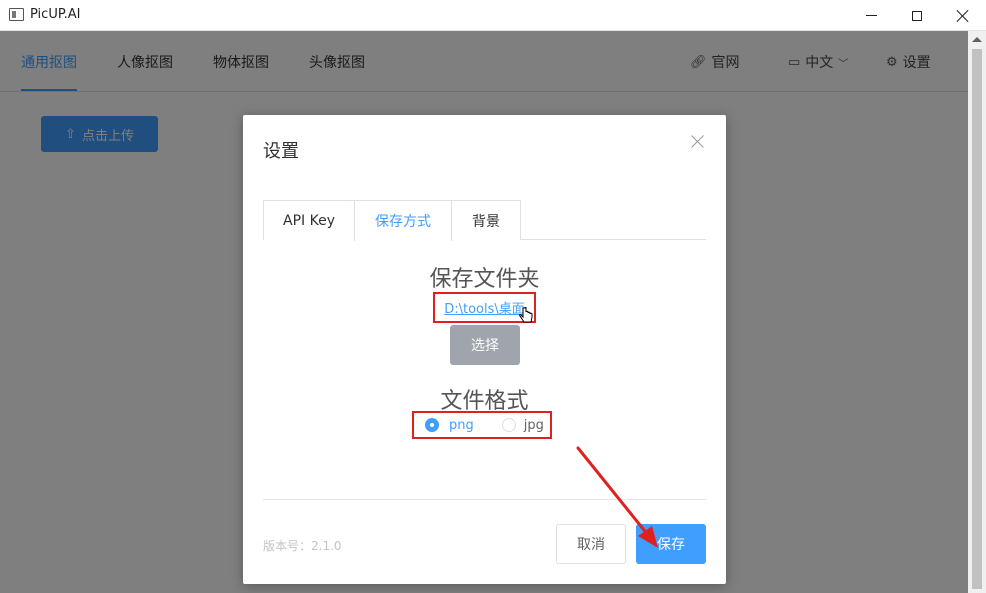  Describe the element at coordinates (16, 14) in the screenshot. I see `app-icon` at that location.